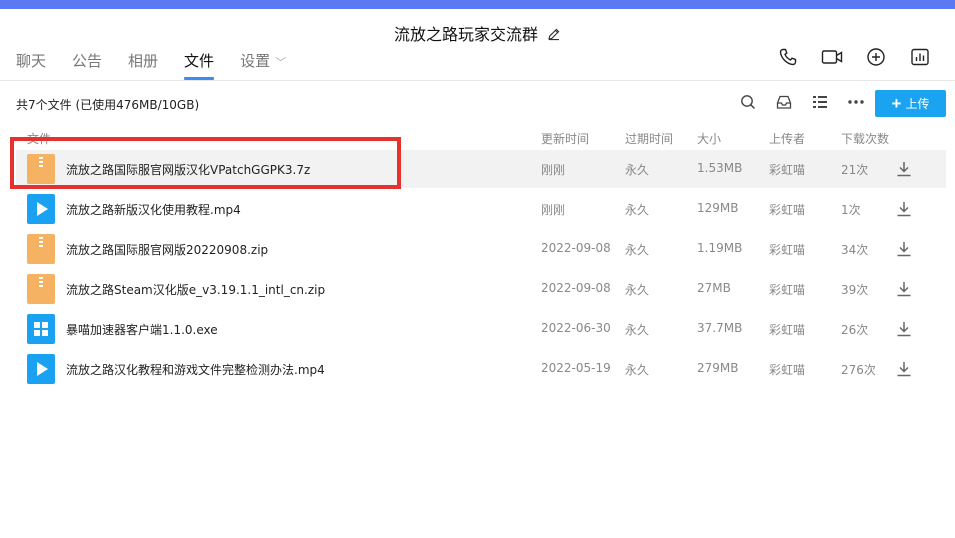 This screenshot has width=955, height=538. What do you see at coordinates (554, 35) in the screenshot?
I see `edit-icon` at bounding box center [554, 35].